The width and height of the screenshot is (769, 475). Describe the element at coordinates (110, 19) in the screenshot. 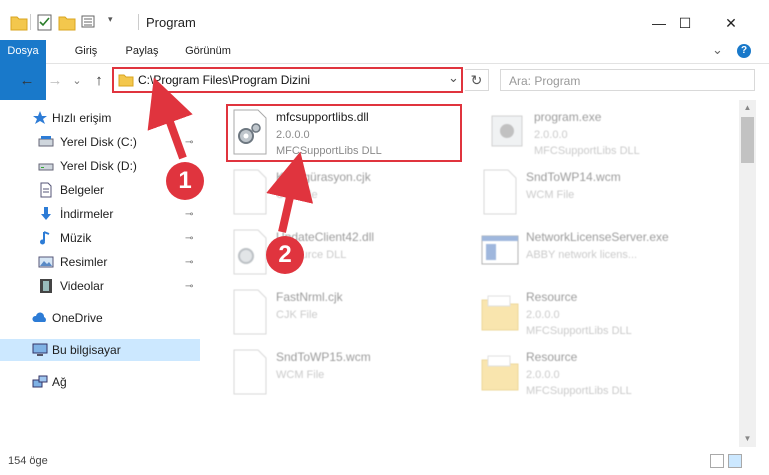

I see `toolbar-dropdown-icon: ▾` at that location.